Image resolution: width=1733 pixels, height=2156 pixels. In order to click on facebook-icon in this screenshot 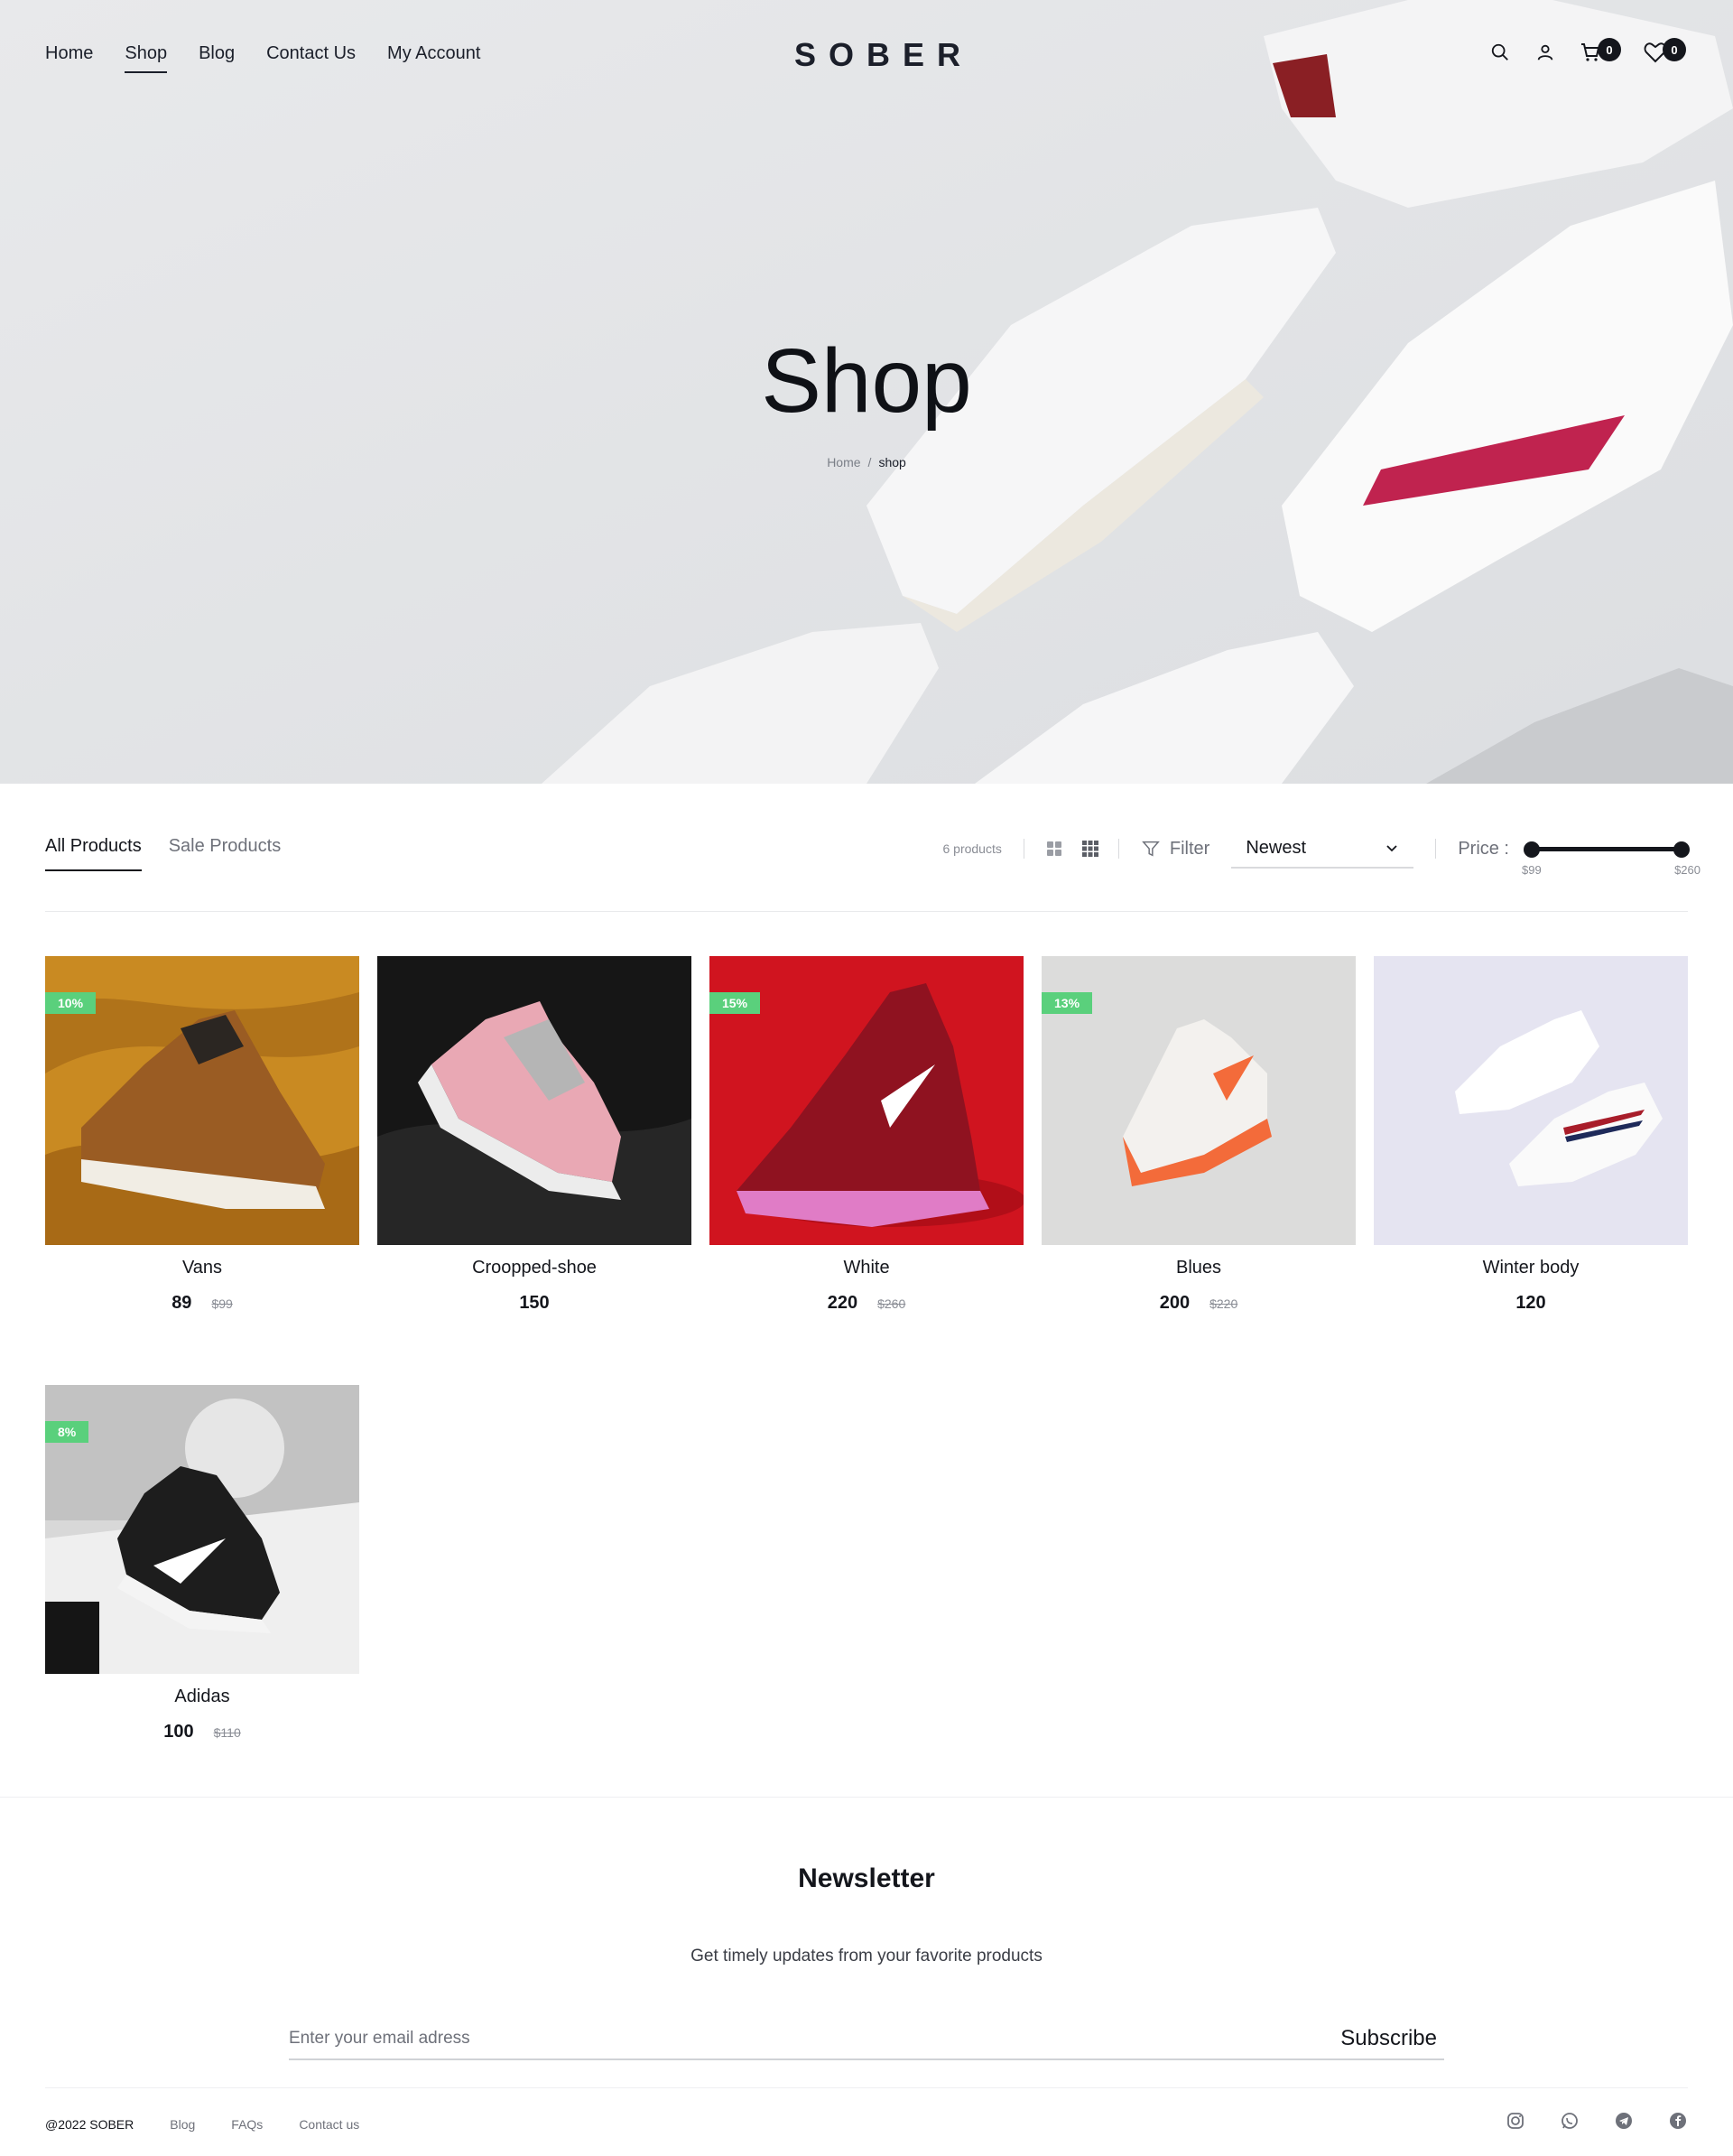, I will do `click(1678, 2121)`.